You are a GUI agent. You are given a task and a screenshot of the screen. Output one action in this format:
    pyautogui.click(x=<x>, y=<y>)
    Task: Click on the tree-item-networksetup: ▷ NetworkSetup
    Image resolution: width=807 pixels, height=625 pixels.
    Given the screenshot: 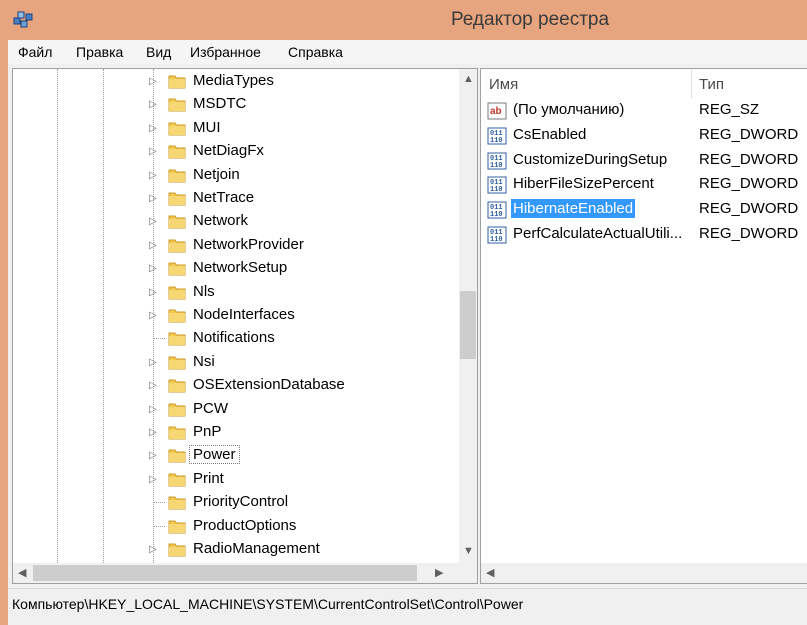 What is the action you would take?
    pyautogui.click(x=233, y=268)
    